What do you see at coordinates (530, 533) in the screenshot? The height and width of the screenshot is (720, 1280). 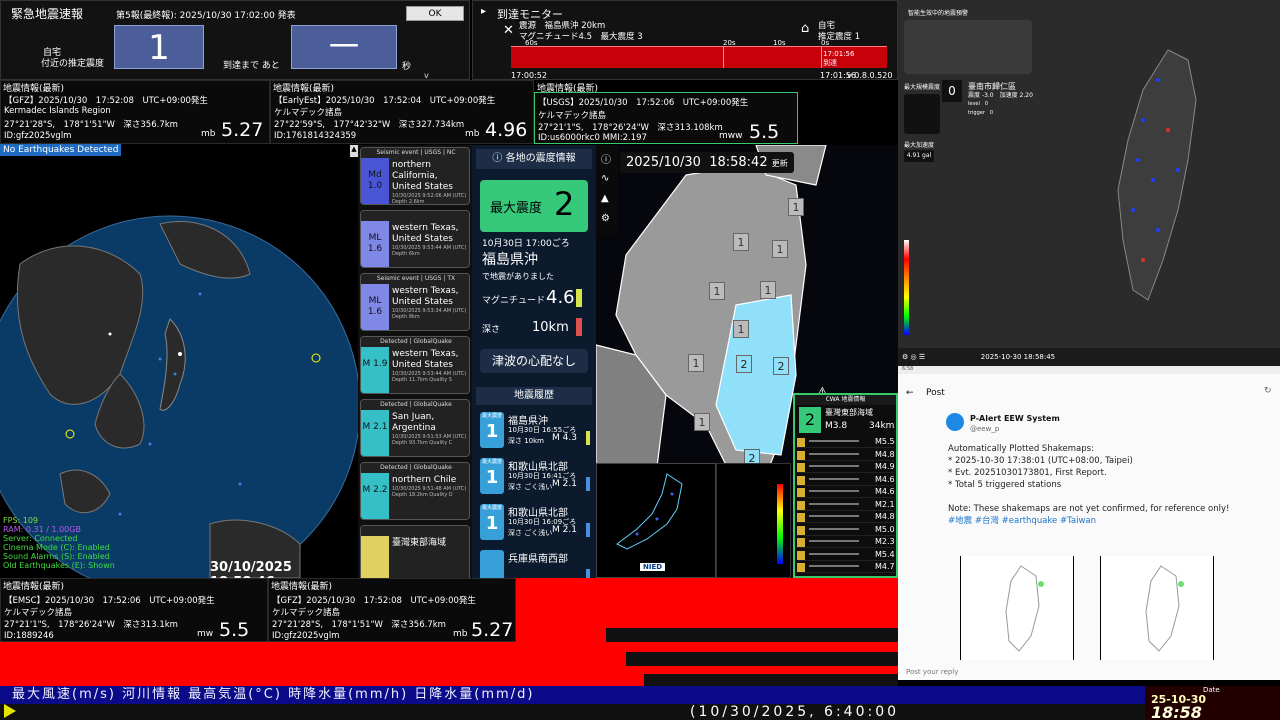 I see `history-depth: 深さ ごく浅い` at bounding box center [530, 533].